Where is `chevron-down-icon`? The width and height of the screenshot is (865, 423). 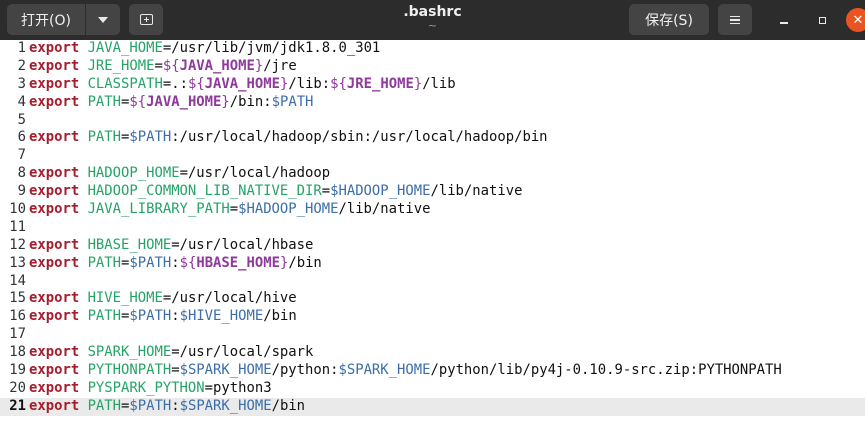 chevron-down-icon is located at coordinates (103, 19).